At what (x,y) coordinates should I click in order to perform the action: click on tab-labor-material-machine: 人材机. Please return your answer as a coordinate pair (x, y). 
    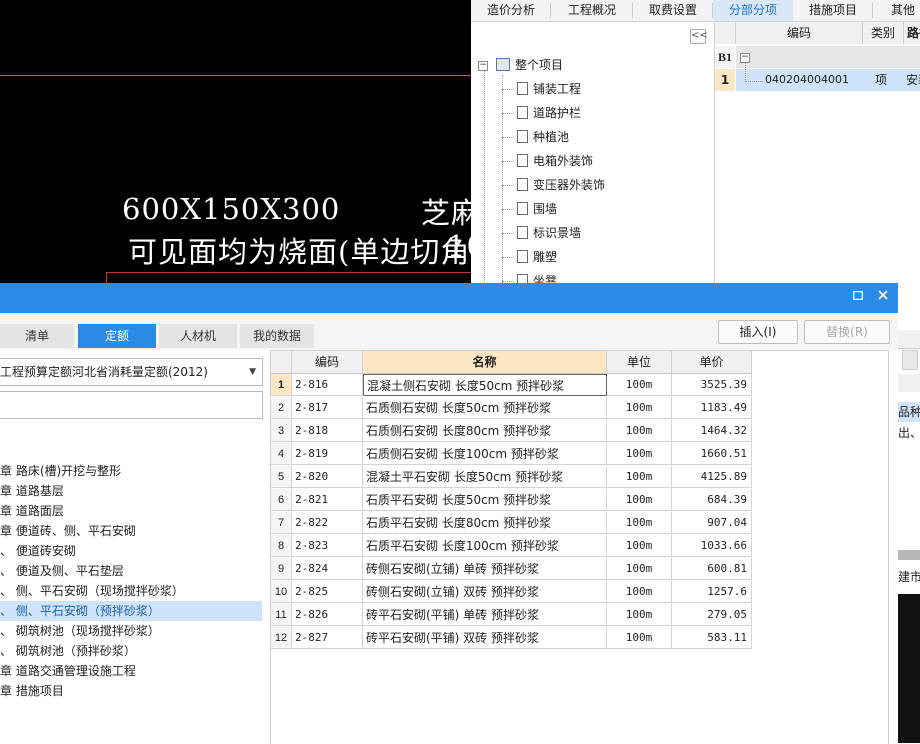
    Looking at the image, I should click on (198, 336).